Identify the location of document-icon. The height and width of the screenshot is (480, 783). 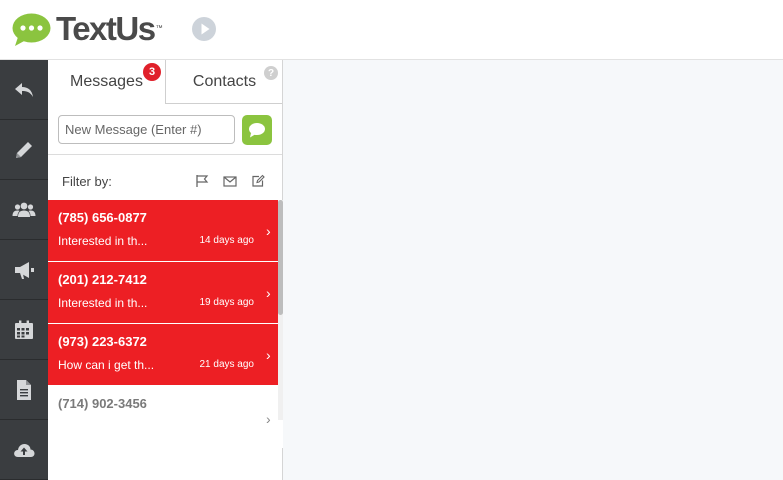
(24, 389).